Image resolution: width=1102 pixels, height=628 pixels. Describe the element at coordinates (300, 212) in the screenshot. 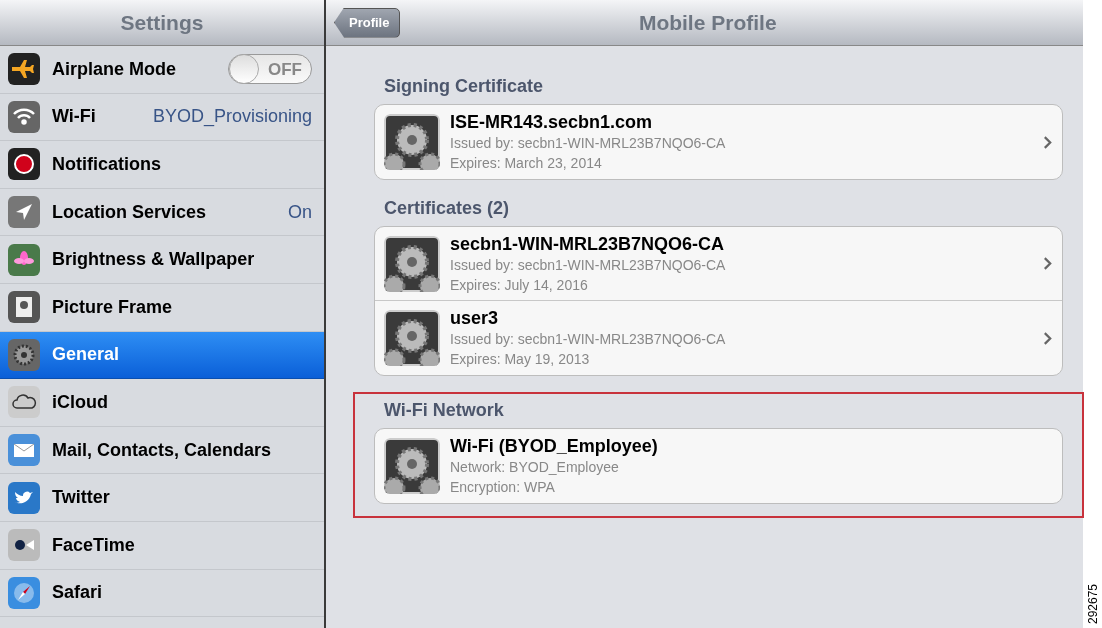

I see `setting-value: On` at that location.